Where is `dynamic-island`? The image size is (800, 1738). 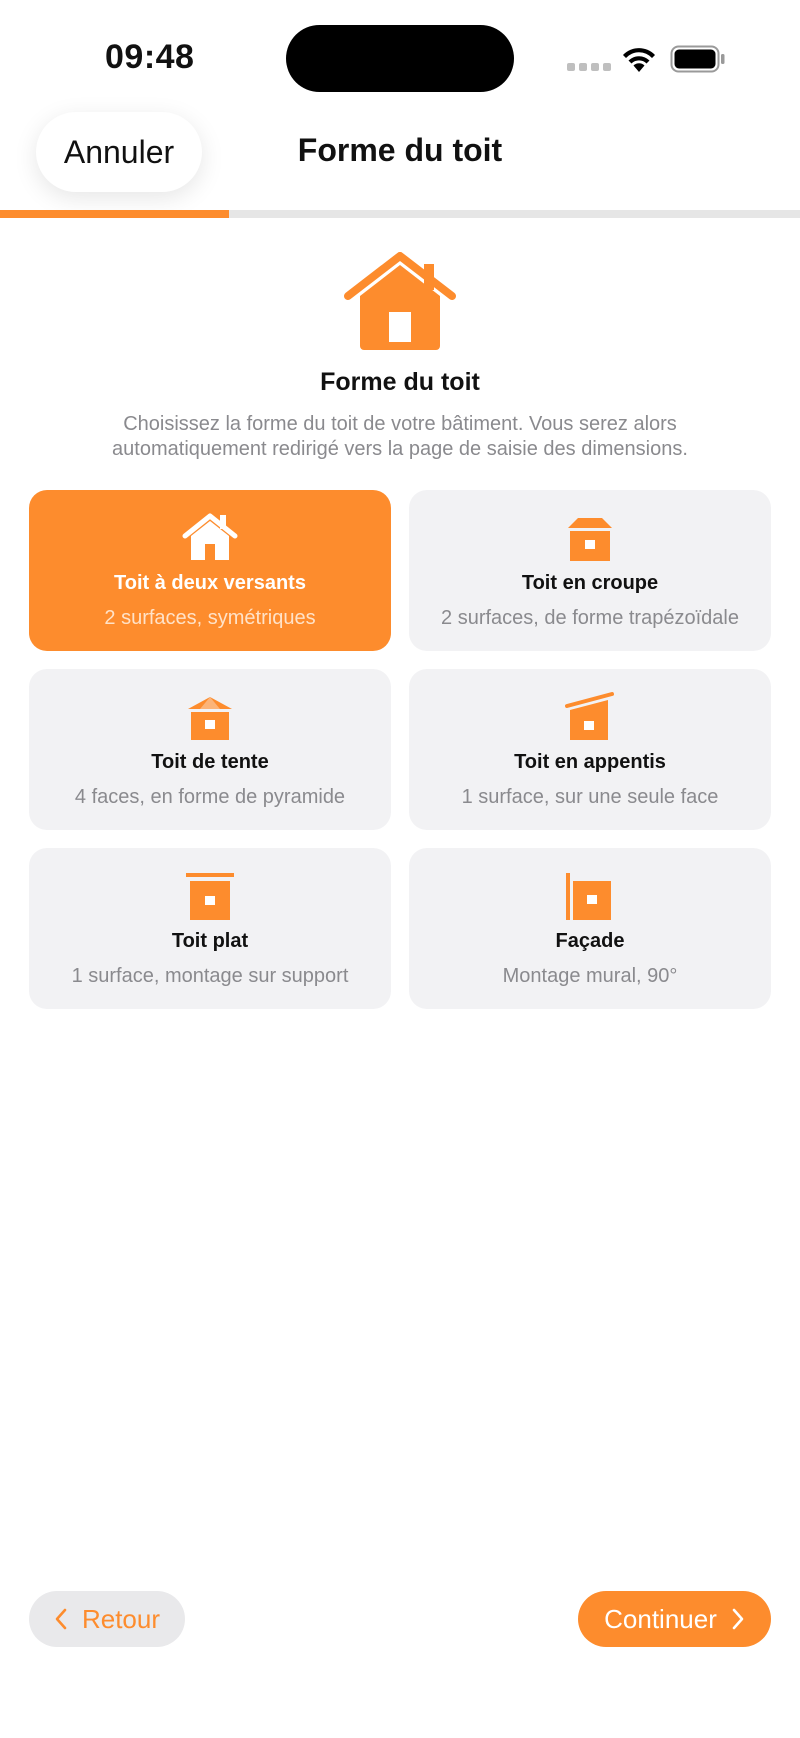 dynamic-island is located at coordinates (400, 58).